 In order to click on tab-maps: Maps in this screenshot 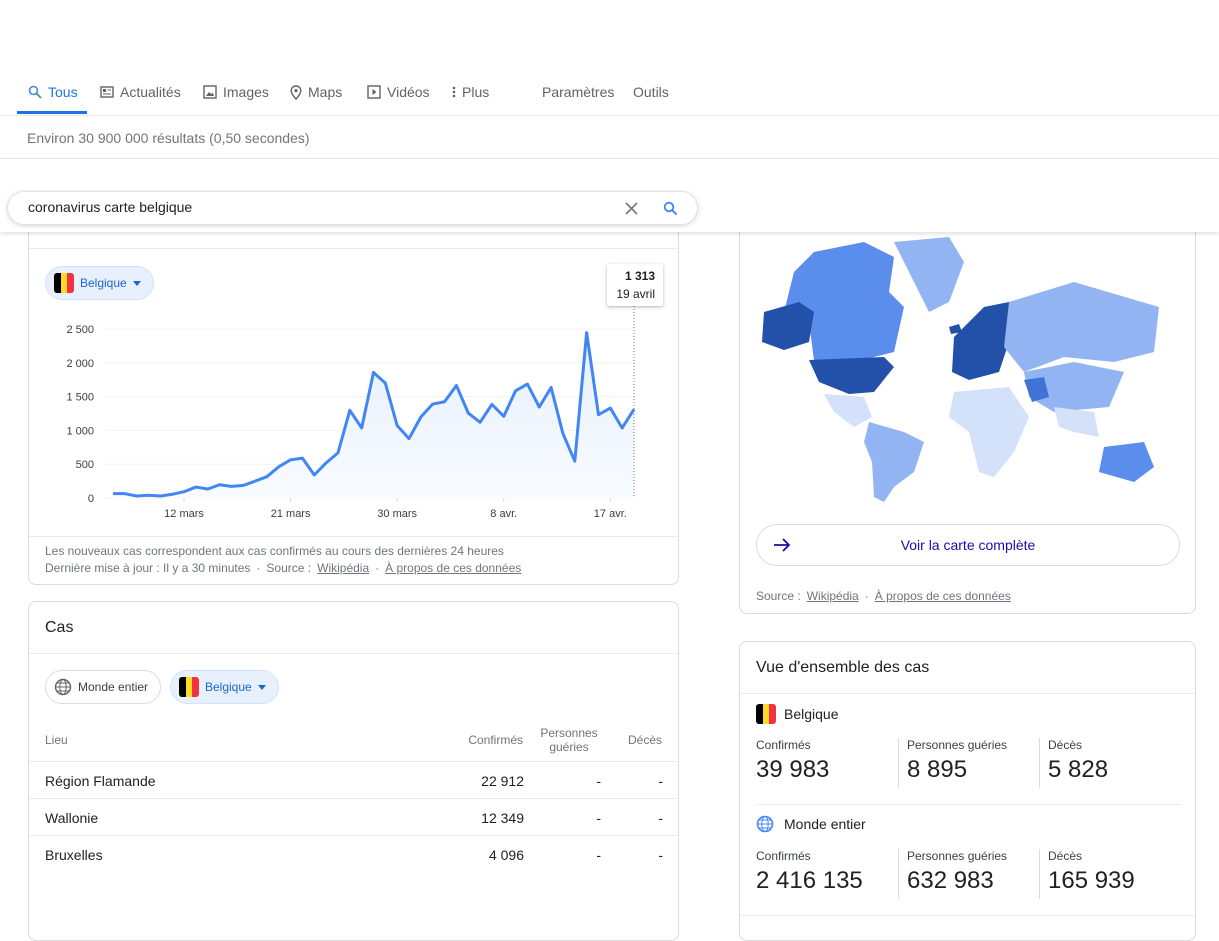, I will do `click(316, 92)`.